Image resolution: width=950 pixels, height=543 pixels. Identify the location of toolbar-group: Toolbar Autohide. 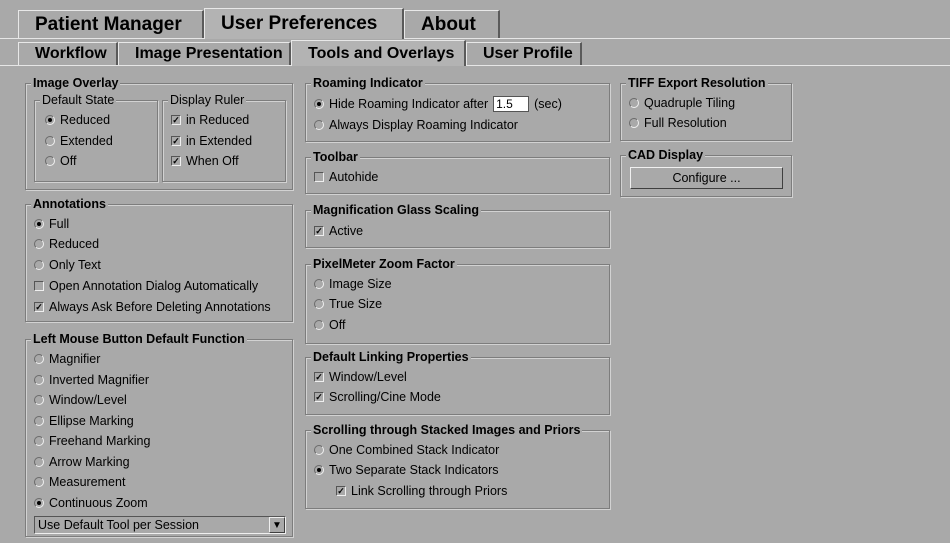
(457, 172).